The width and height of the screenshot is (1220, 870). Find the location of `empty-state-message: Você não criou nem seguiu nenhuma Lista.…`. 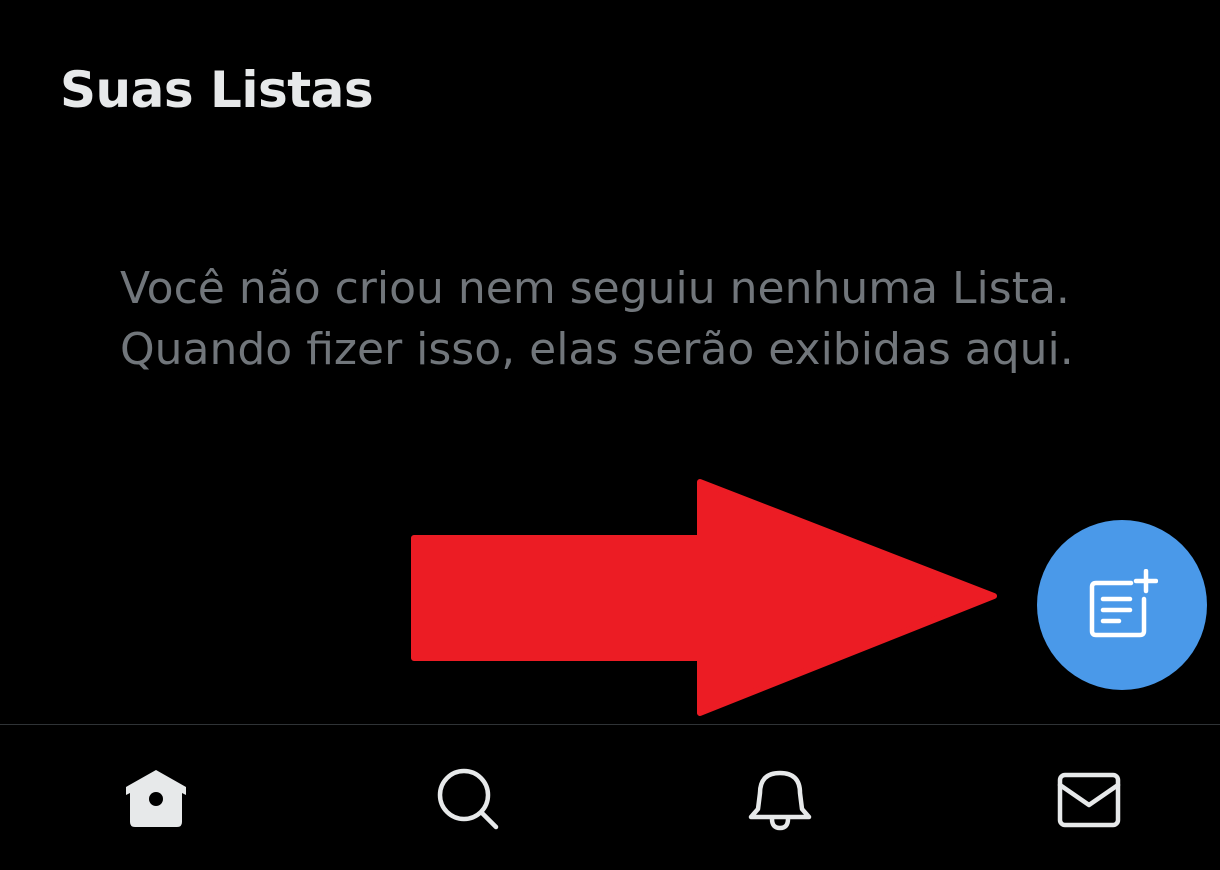

empty-state-message: Você não criou nem seguiu nenhuma Lista.… is located at coordinates (620, 319).